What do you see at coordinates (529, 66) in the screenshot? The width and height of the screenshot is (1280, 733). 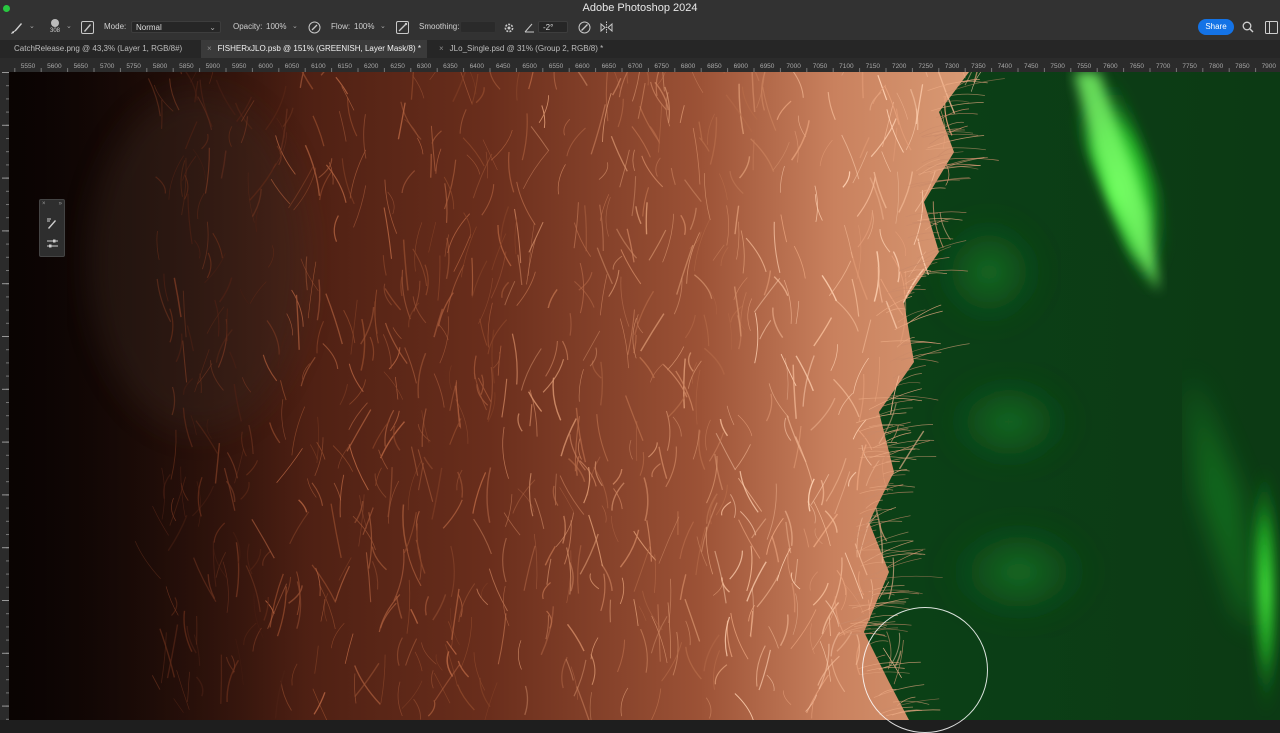 I see `ruler-tick-label: 6500` at bounding box center [529, 66].